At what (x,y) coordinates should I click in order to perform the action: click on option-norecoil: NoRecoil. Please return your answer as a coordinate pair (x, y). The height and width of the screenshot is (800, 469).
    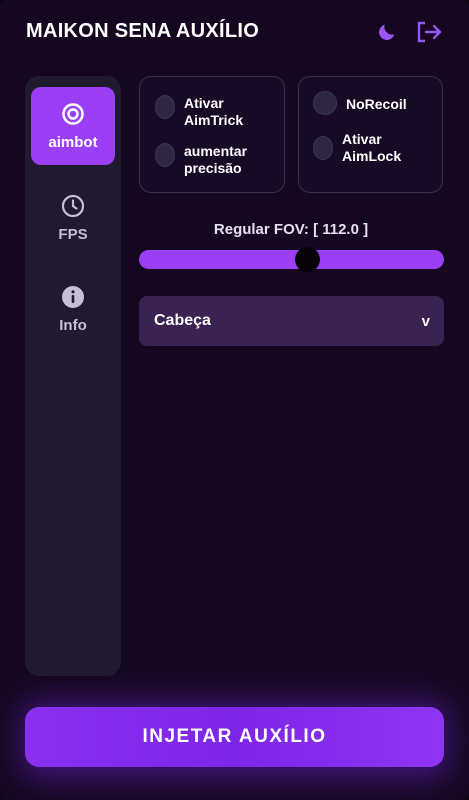
    Looking at the image, I should click on (369, 103).